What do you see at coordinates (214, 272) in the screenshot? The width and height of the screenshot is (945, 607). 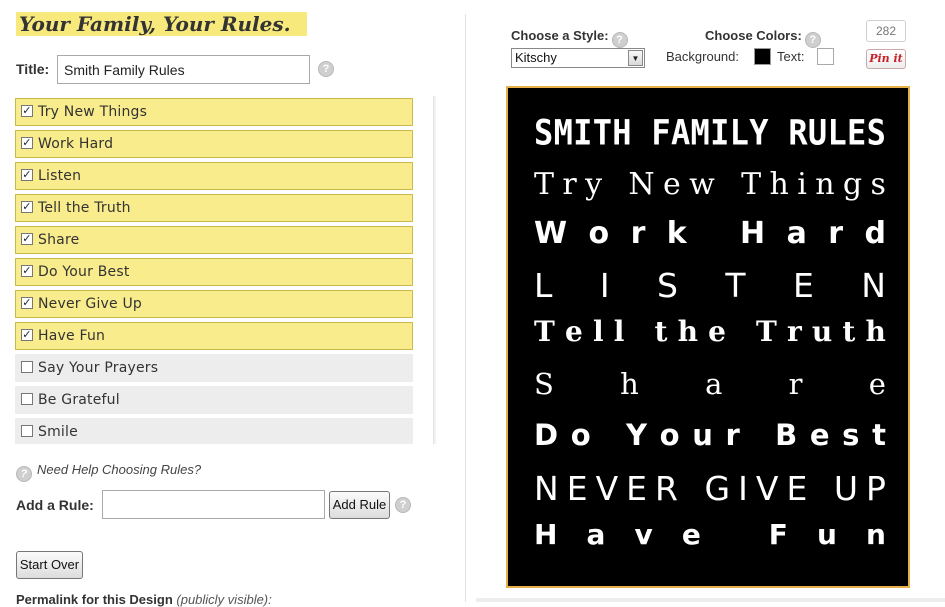 I see `rule-item: ✓ Do Your Best` at bounding box center [214, 272].